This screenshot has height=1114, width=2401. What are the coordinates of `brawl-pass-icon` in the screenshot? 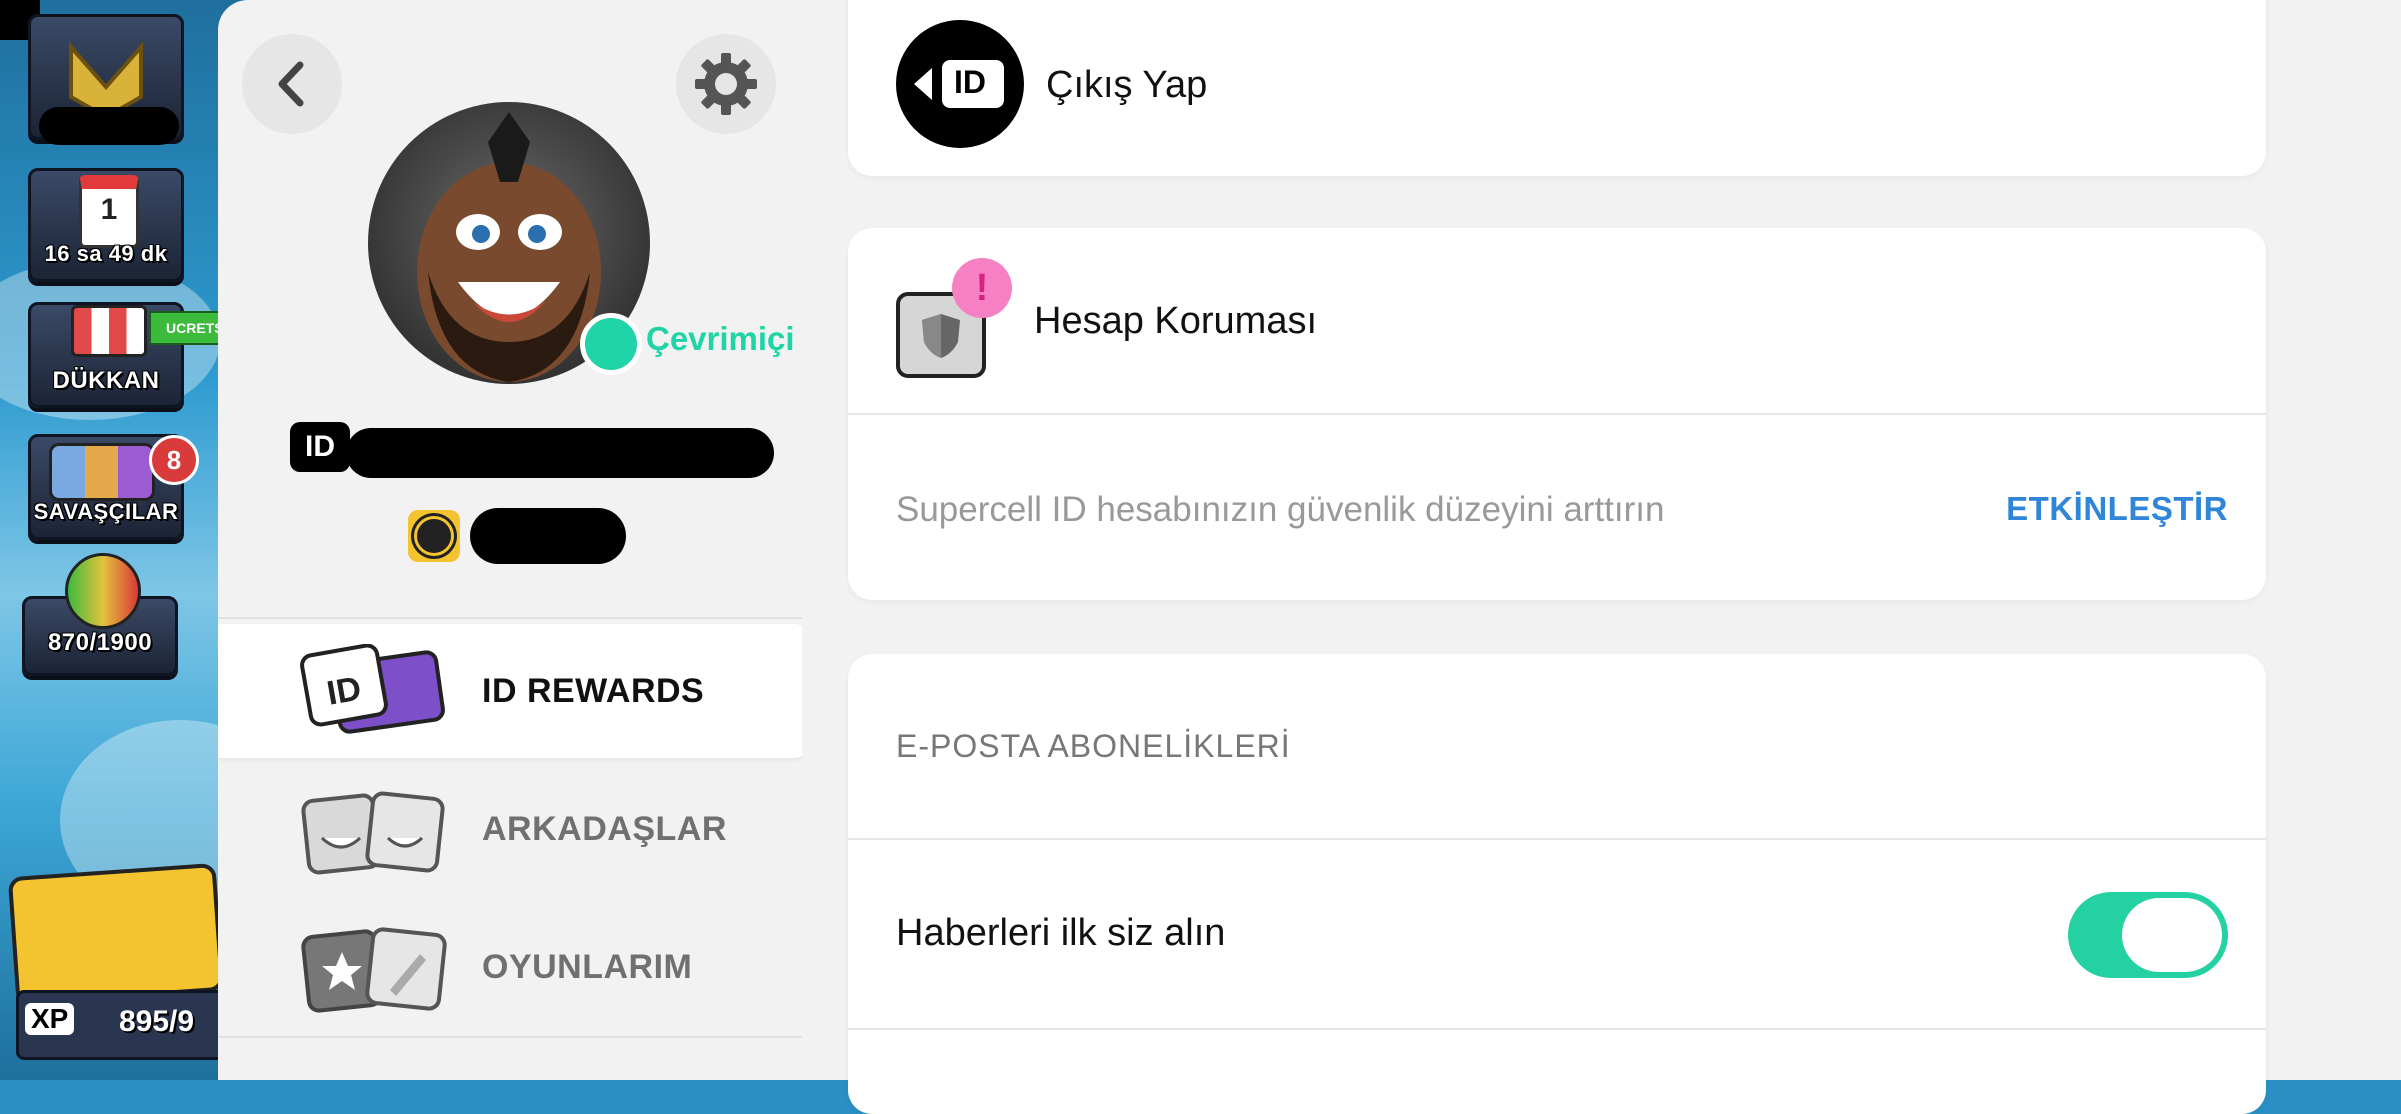 It's located at (116, 934).